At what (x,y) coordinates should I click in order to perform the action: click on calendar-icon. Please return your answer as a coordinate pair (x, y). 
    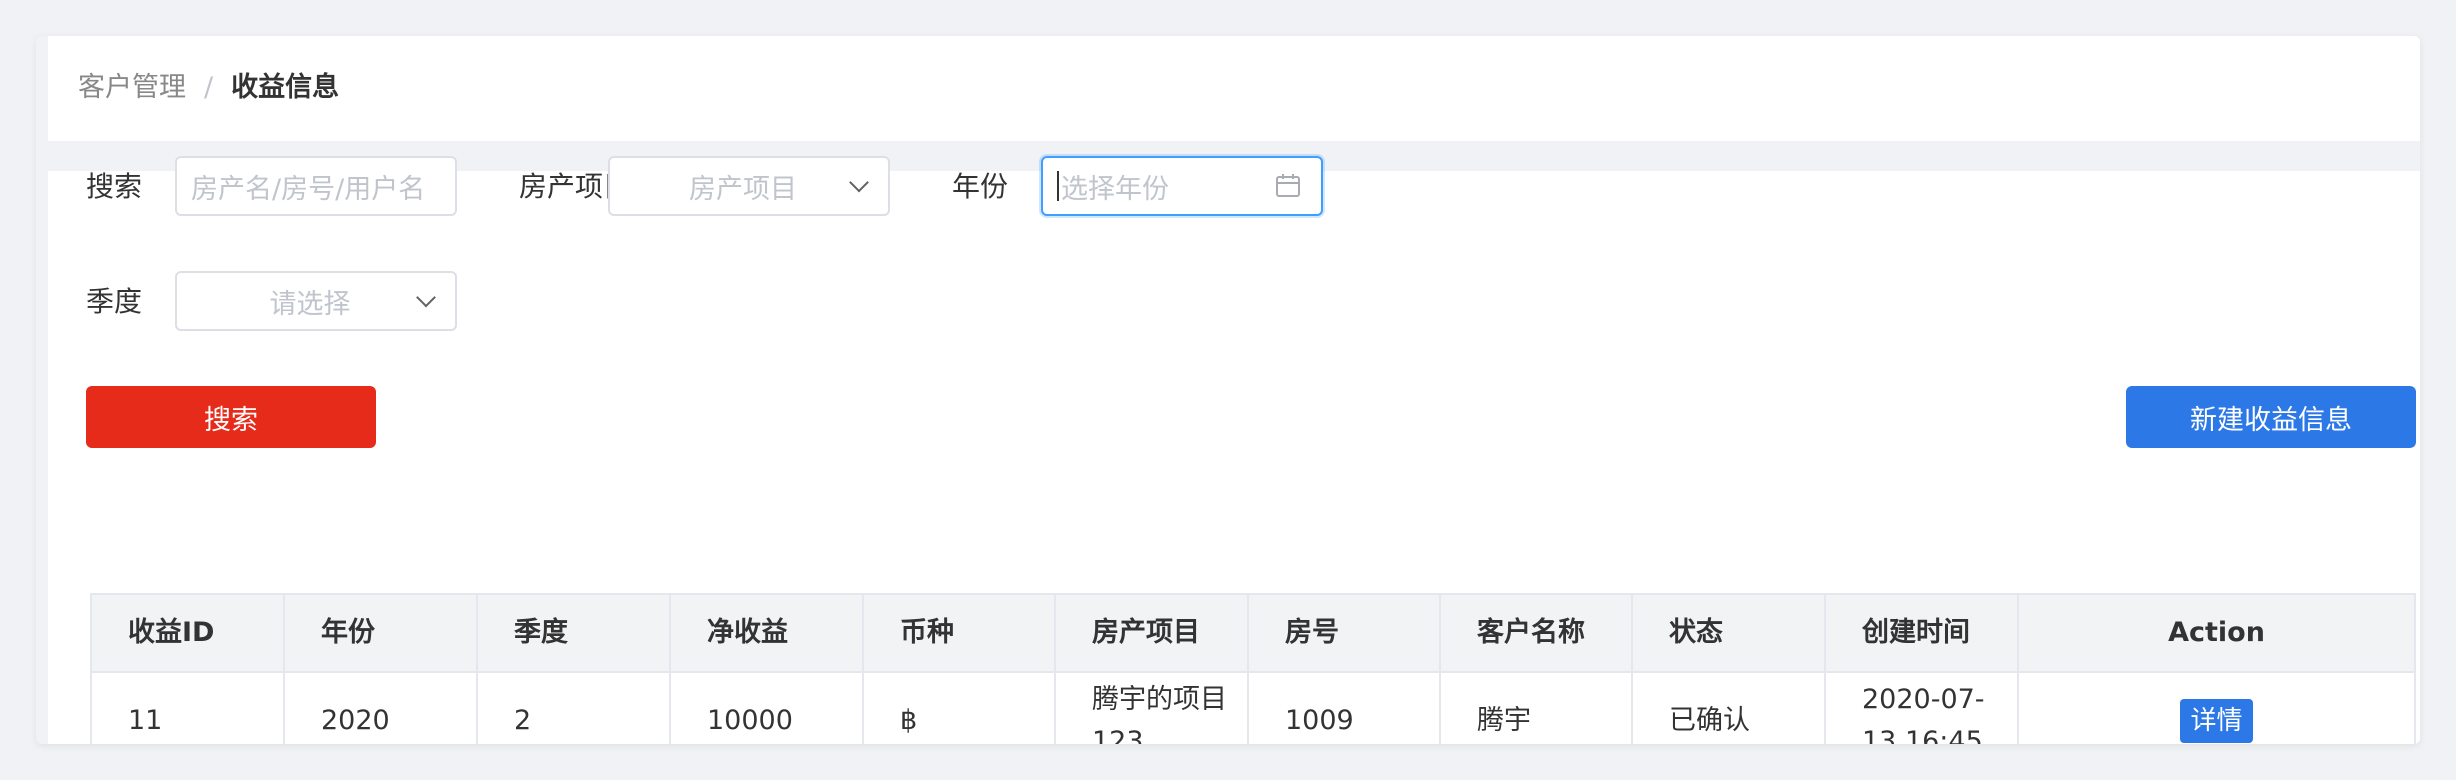
    Looking at the image, I should click on (1288, 185).